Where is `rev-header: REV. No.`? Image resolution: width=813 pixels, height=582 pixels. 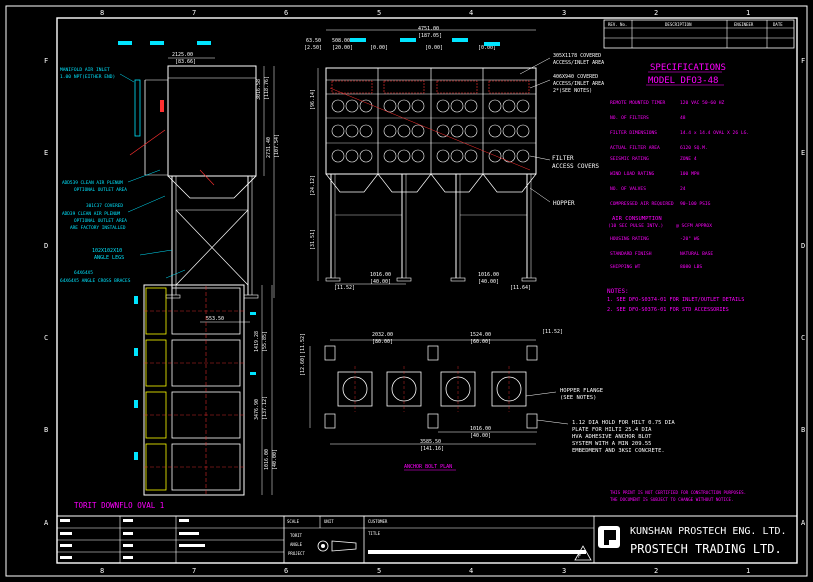
rev-header: REV. No. is located at coordinates (617, 24).